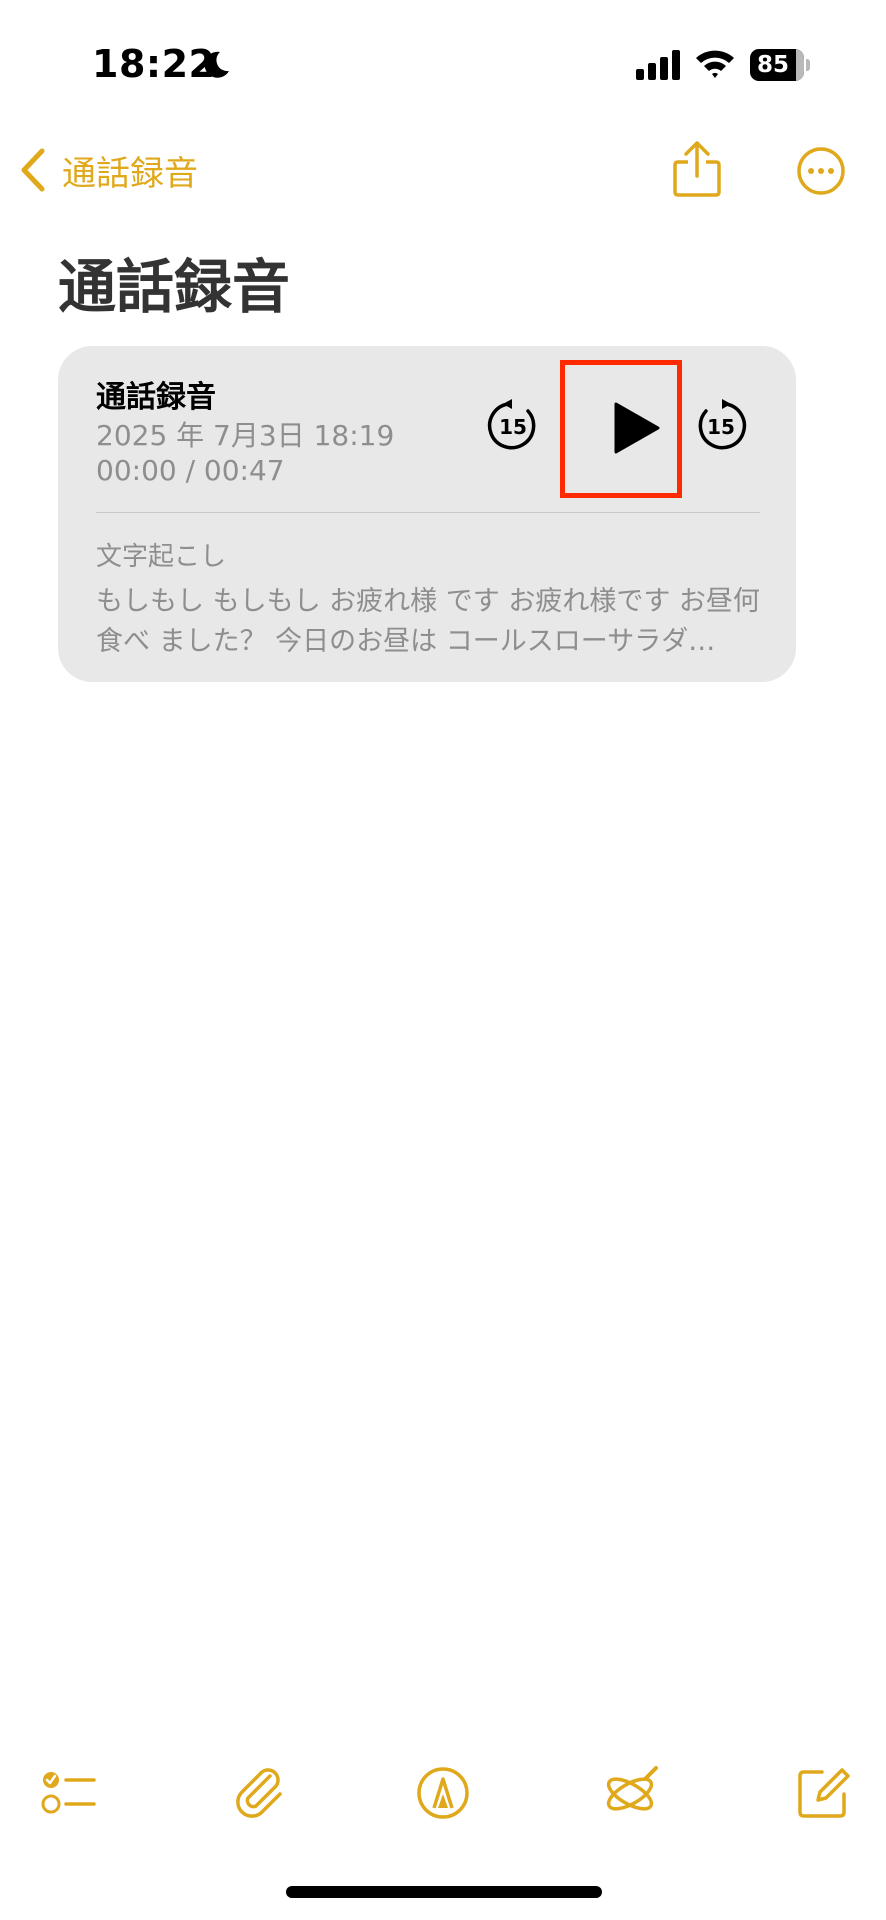 The width and height of the screenshot is (886, 1920). I want to click on more-options-icon, so click(821, 171).